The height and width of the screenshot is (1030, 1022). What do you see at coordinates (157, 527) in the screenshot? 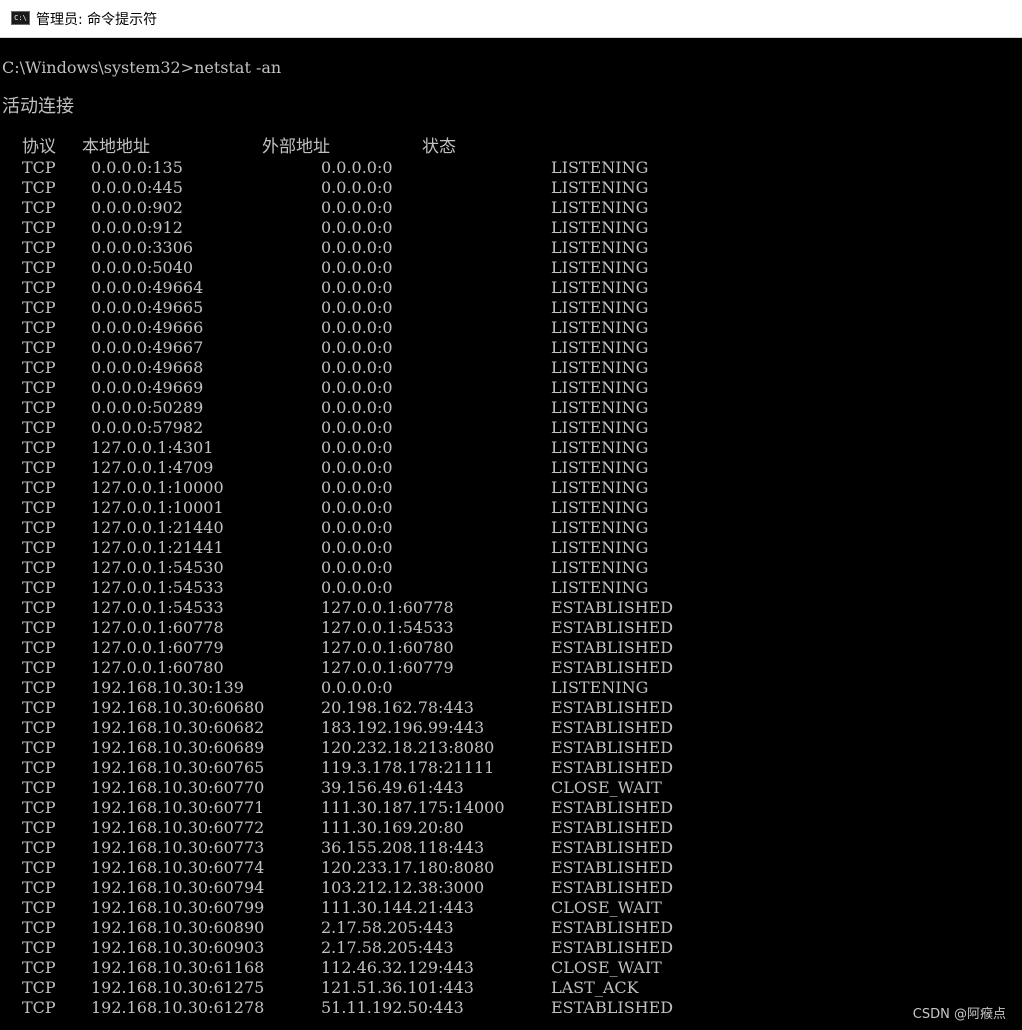
I see `row-local-address: 127.0.0.1:21440` at bounding box center [157, 527].